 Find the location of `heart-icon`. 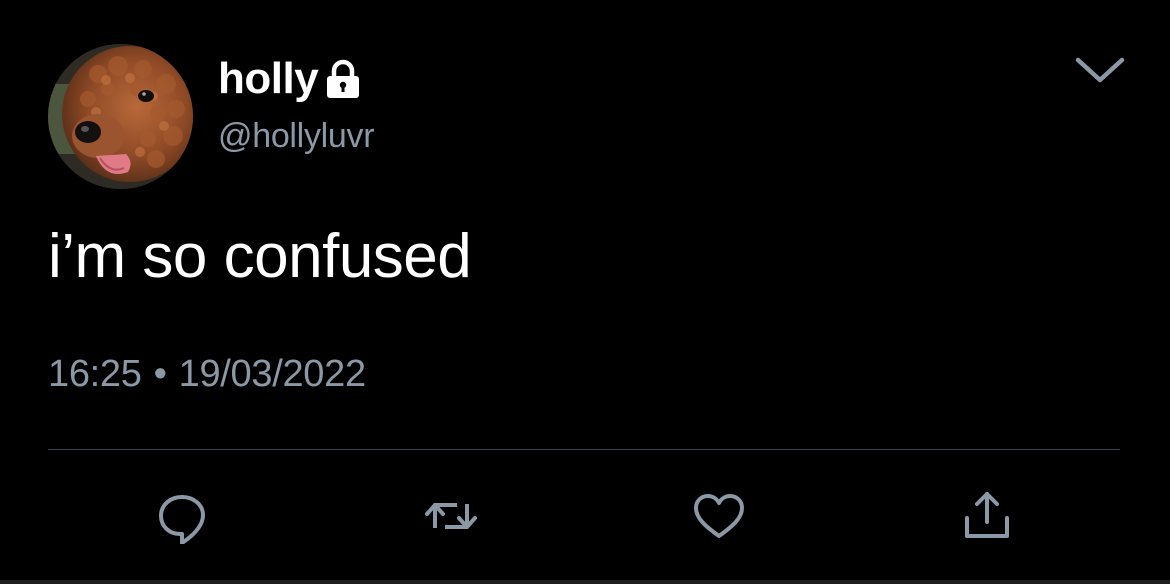

heart-icon is located at coordinates (719, 516).